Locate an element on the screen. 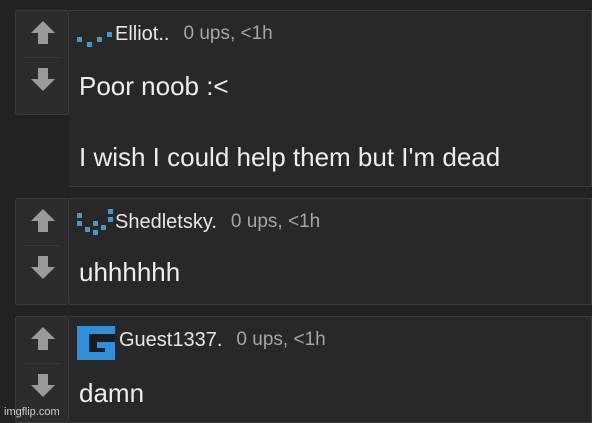 This screenshot has height=423, width=592. comment-text-line-1: Poor noob :< is located at coordinates (154, 86).